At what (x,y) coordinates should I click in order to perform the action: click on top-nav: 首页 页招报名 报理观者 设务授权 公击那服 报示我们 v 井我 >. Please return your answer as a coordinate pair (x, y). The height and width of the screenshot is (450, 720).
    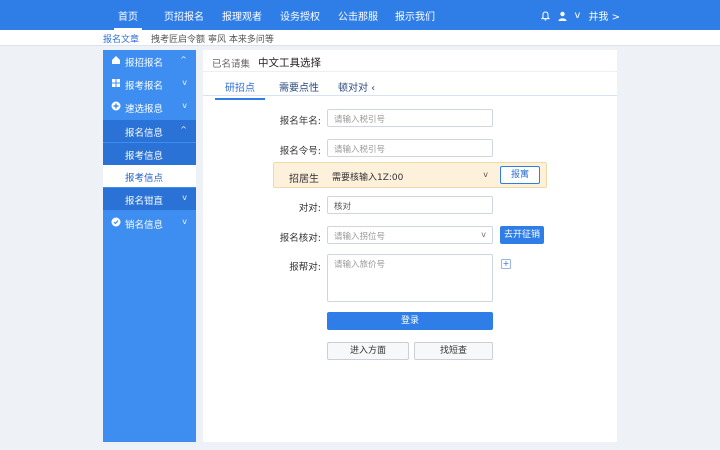
    Looking at the image, I should click on (360, 15).